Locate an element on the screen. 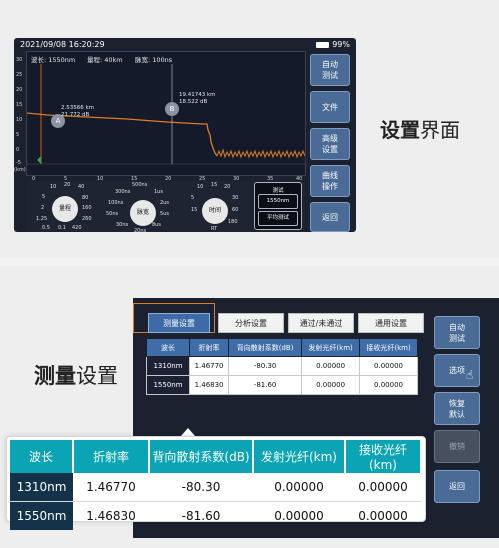 This screenshot has height=548, width=499. pulse-option: 30ns is located at coordinates (122, 225).